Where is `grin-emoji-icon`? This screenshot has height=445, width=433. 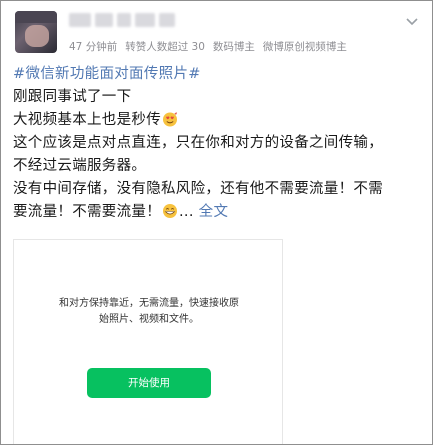
grin-emoji-icon is located at coordinates (170, 211).